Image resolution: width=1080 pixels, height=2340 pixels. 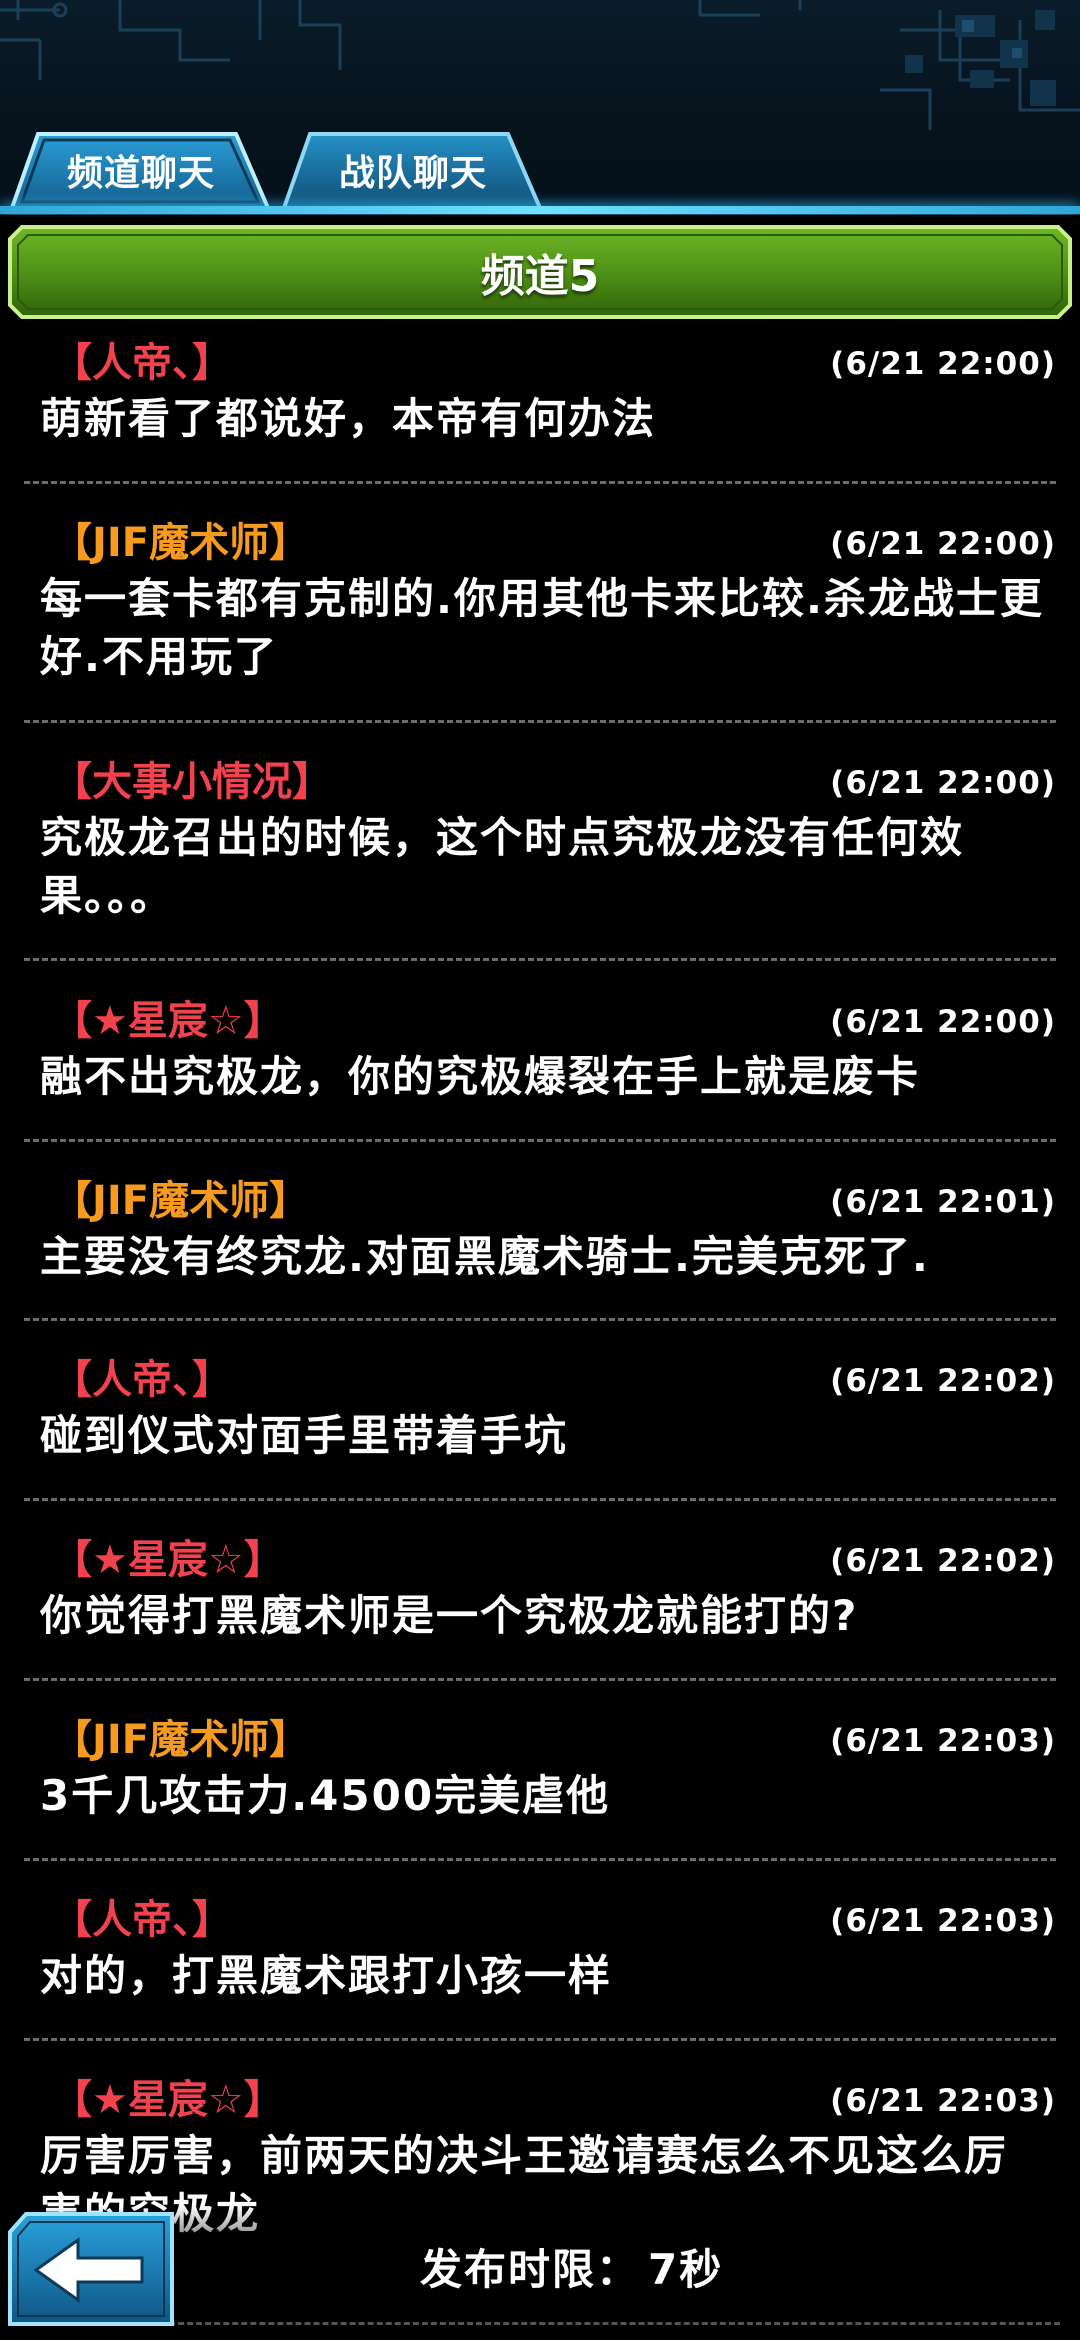 What do you see at coordinates (304, 1435) in the screenshot?
I see `message-text: 碰到仪式对面手里带着手坑` at bounding box center [304, 1435].